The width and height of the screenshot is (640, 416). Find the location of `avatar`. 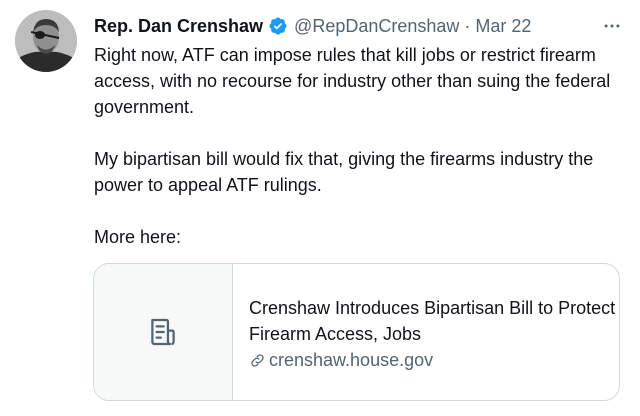

avatar is located at coordinates (46, 41).